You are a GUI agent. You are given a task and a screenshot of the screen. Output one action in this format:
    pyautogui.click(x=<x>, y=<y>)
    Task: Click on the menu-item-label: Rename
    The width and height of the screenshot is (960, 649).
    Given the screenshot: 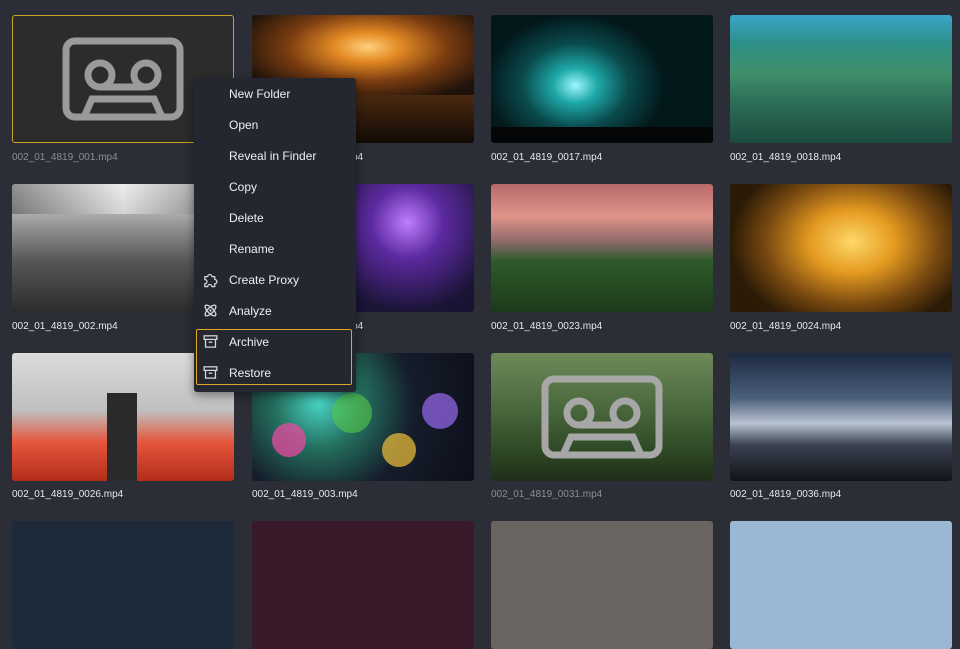 What is the action you would take?
    pyautogui.click(x=252, y=249)
    